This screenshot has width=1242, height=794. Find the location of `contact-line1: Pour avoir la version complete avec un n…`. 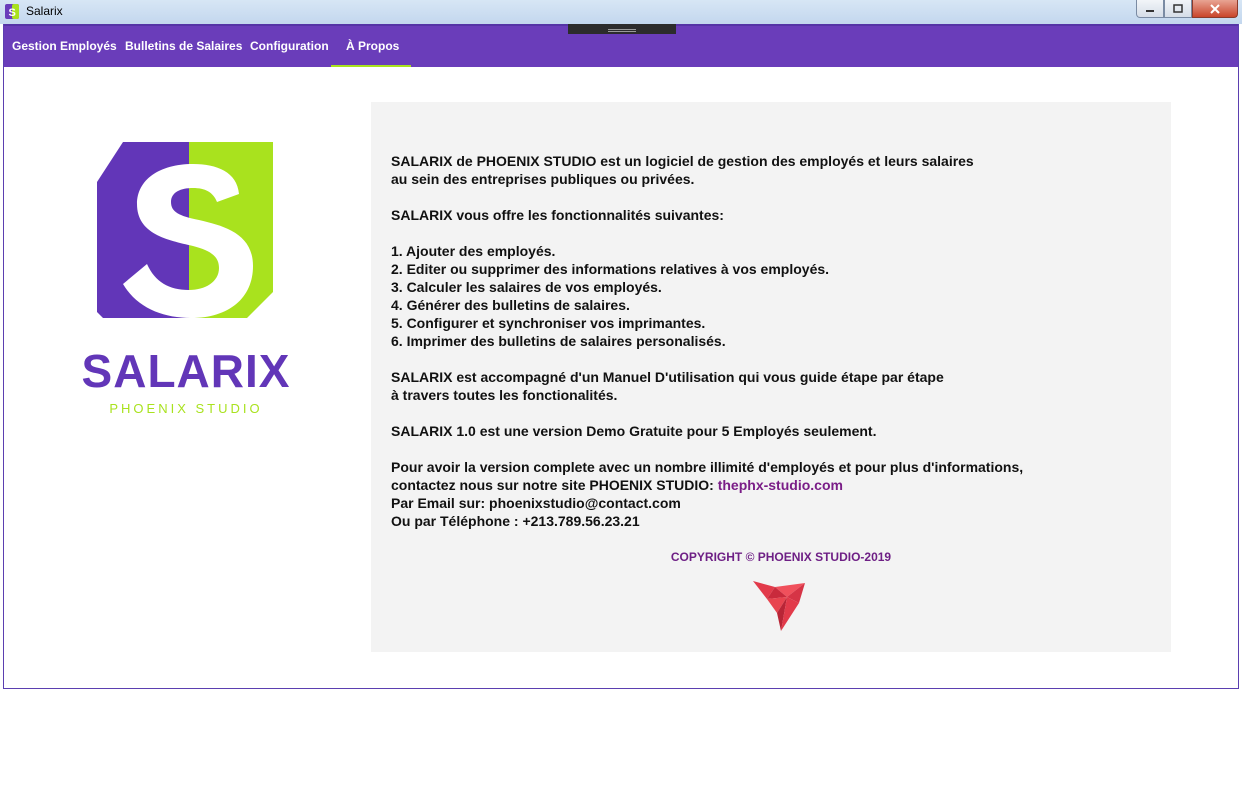

contact-line1: Pour avoir la version complete avec un n… is located at coordinates (707, 467).